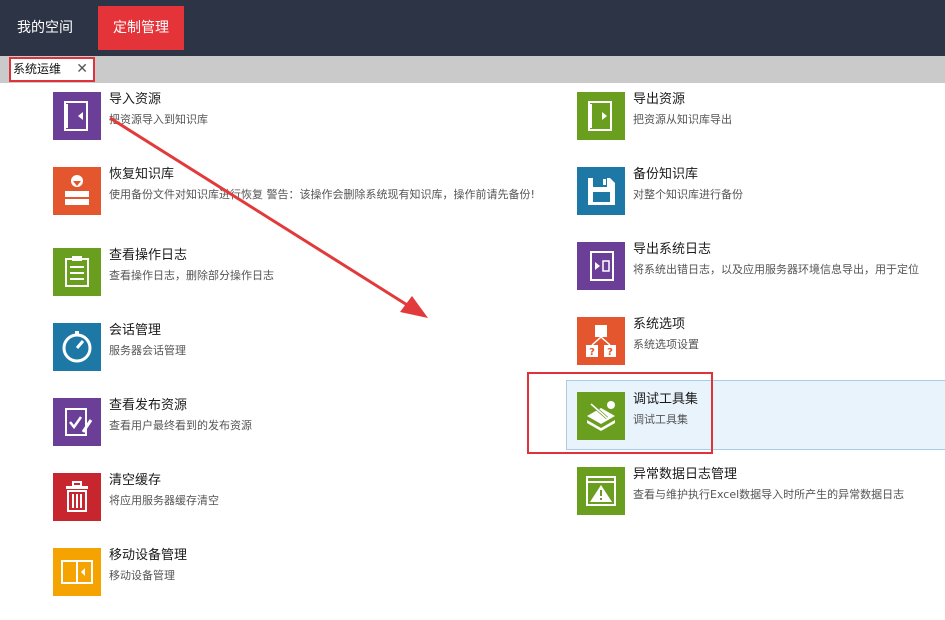 The width and height of the screenshot is (945, 620). What do you see at coordinates (82, 69) in the screenshot?
I see `close-icon: ✕` at bounding box center [82, 69].